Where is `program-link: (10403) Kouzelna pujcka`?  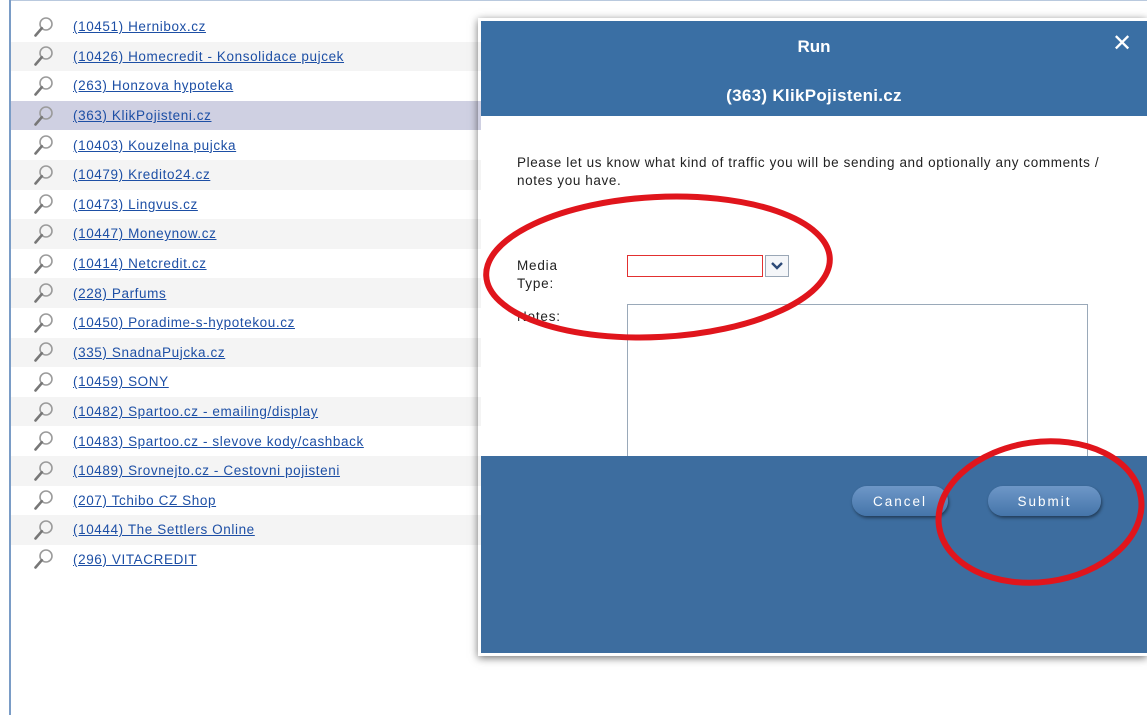 program-link: (10403) Kouzelna pujcka is located at coordinates (154, 145).